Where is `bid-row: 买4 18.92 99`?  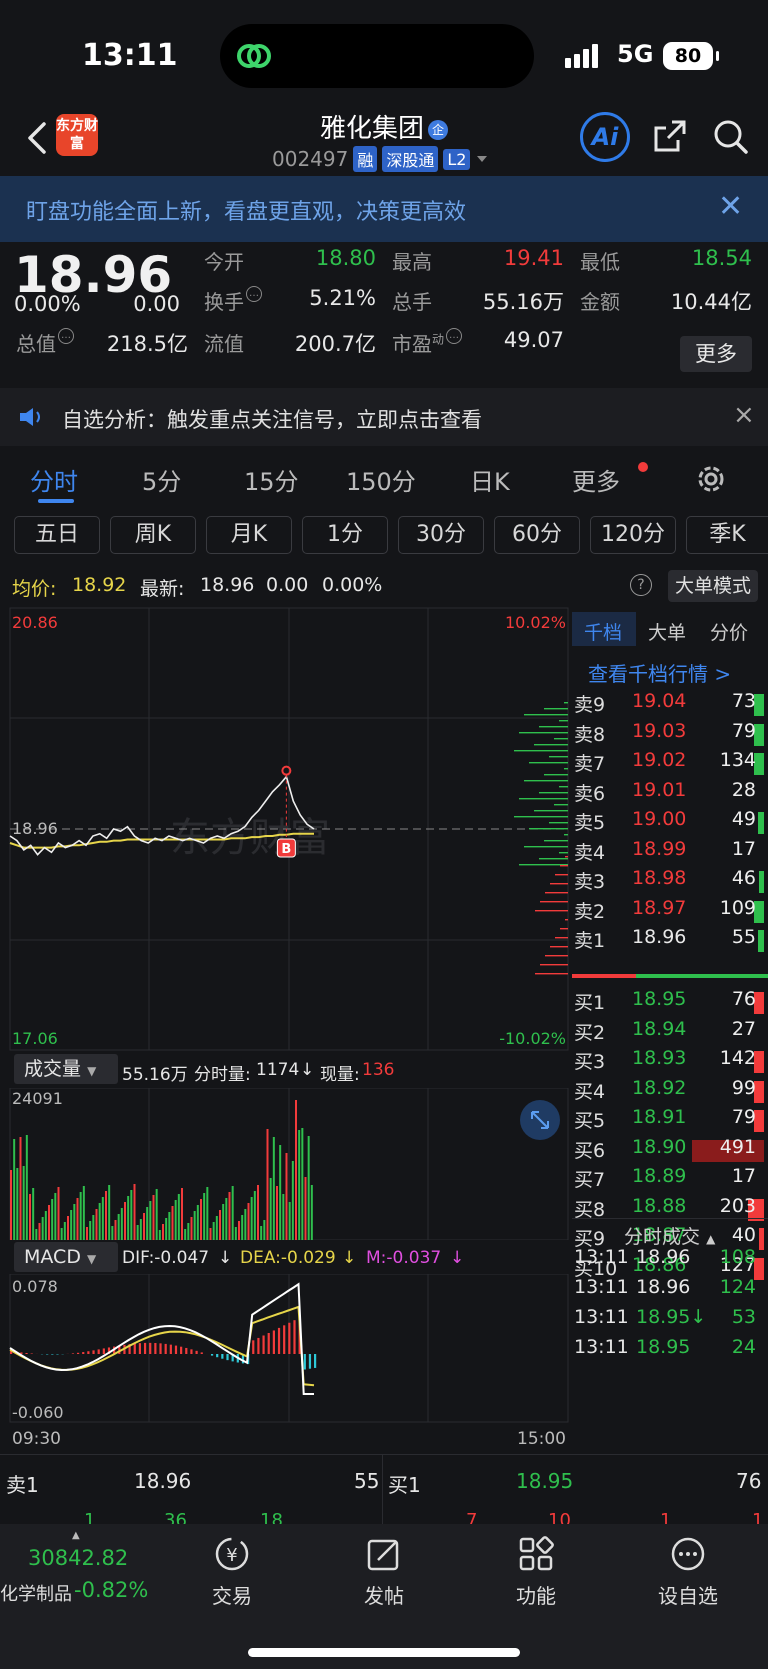 bid-row: 买4 18.92 99 is located at coordinates (670, 1092).